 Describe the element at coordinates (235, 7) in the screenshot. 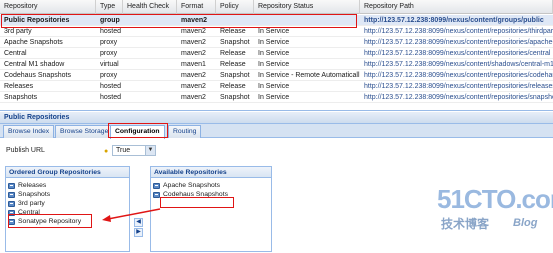

I see `col-policy: Policy` at that location.